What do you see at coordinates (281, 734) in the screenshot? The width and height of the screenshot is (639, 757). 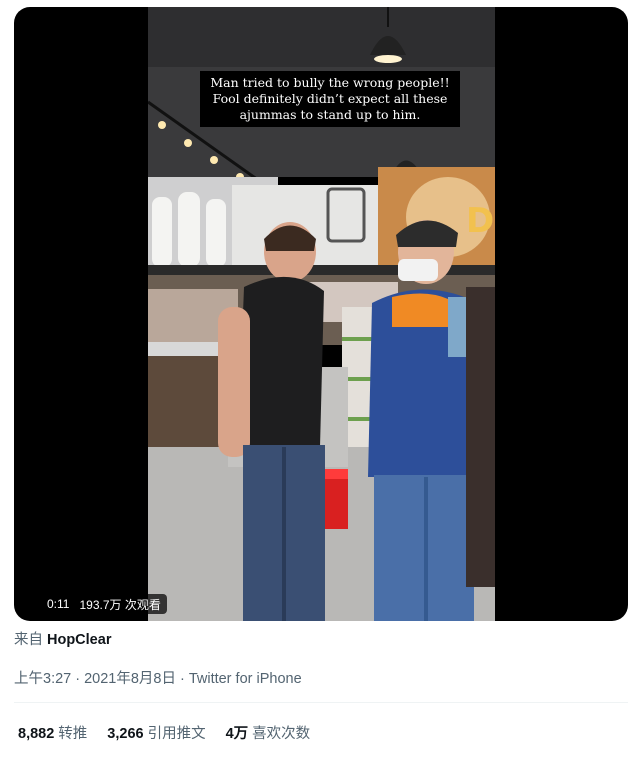 I see `likes-label: 喜欢次数` at bounding box center [281, 734].